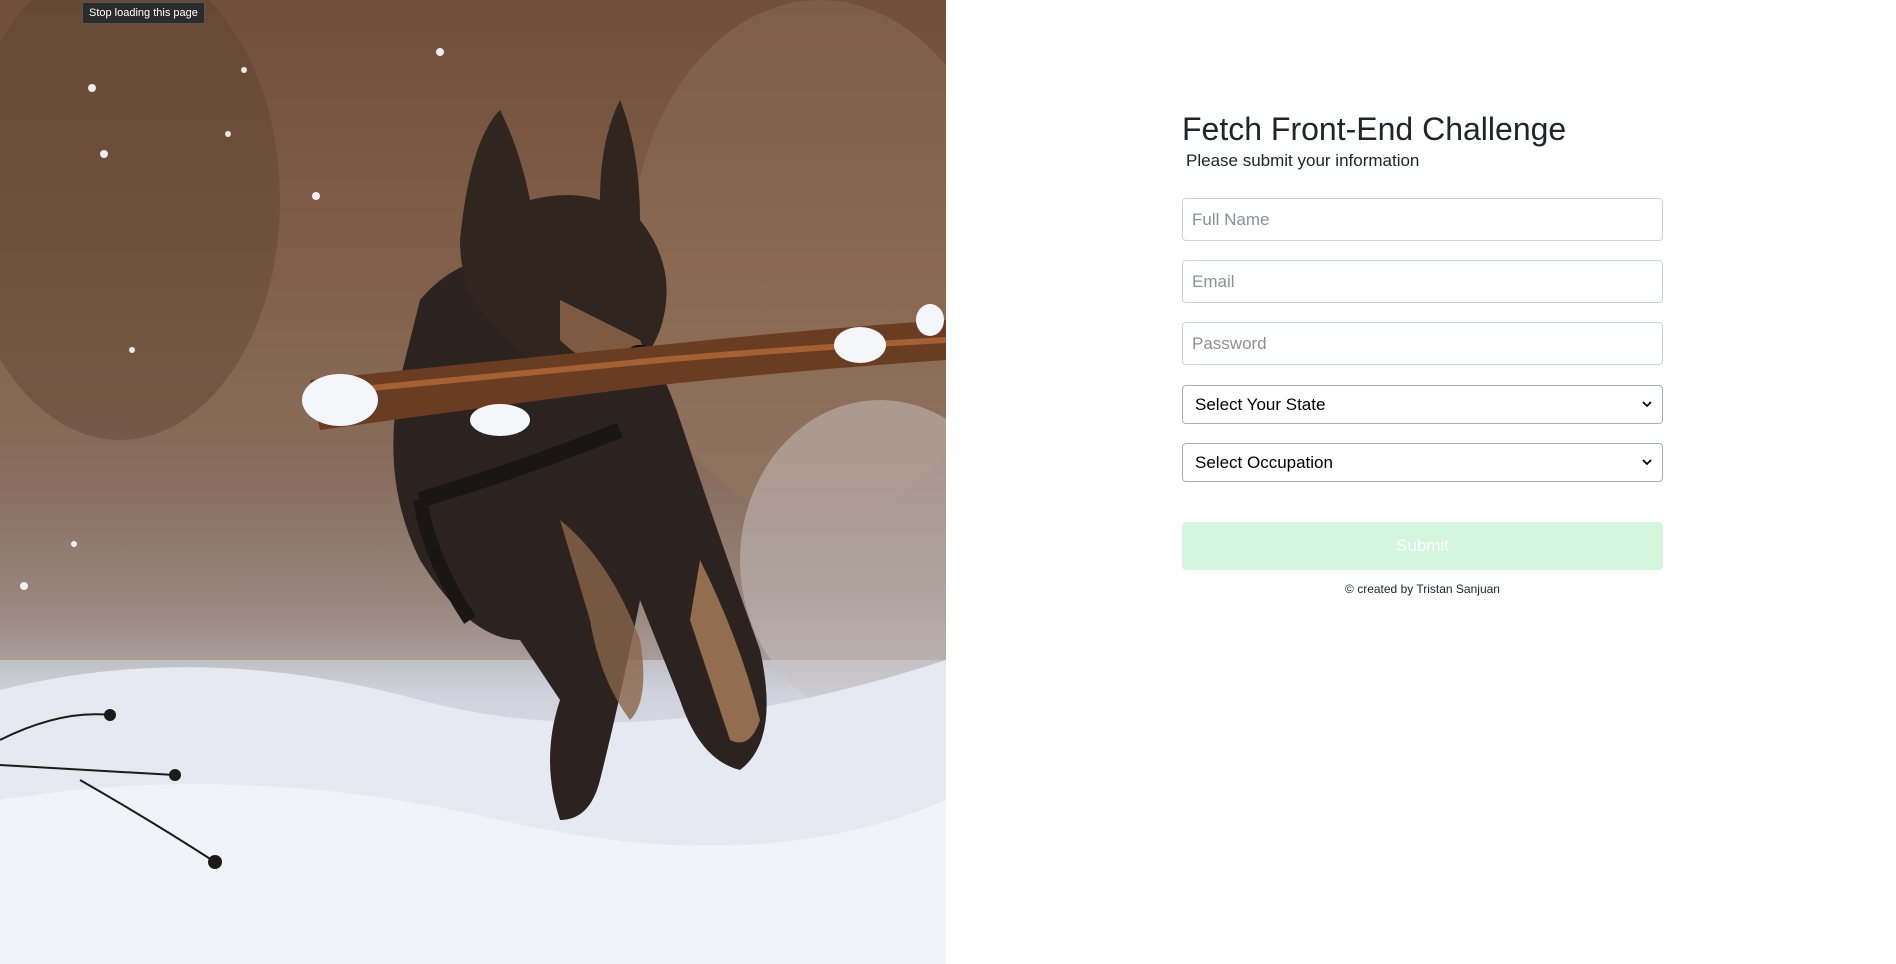 The width and height of the screenshot is (1896, 964). I want to click on occupation-select-value: Select Occupation, so click(1264, 462).